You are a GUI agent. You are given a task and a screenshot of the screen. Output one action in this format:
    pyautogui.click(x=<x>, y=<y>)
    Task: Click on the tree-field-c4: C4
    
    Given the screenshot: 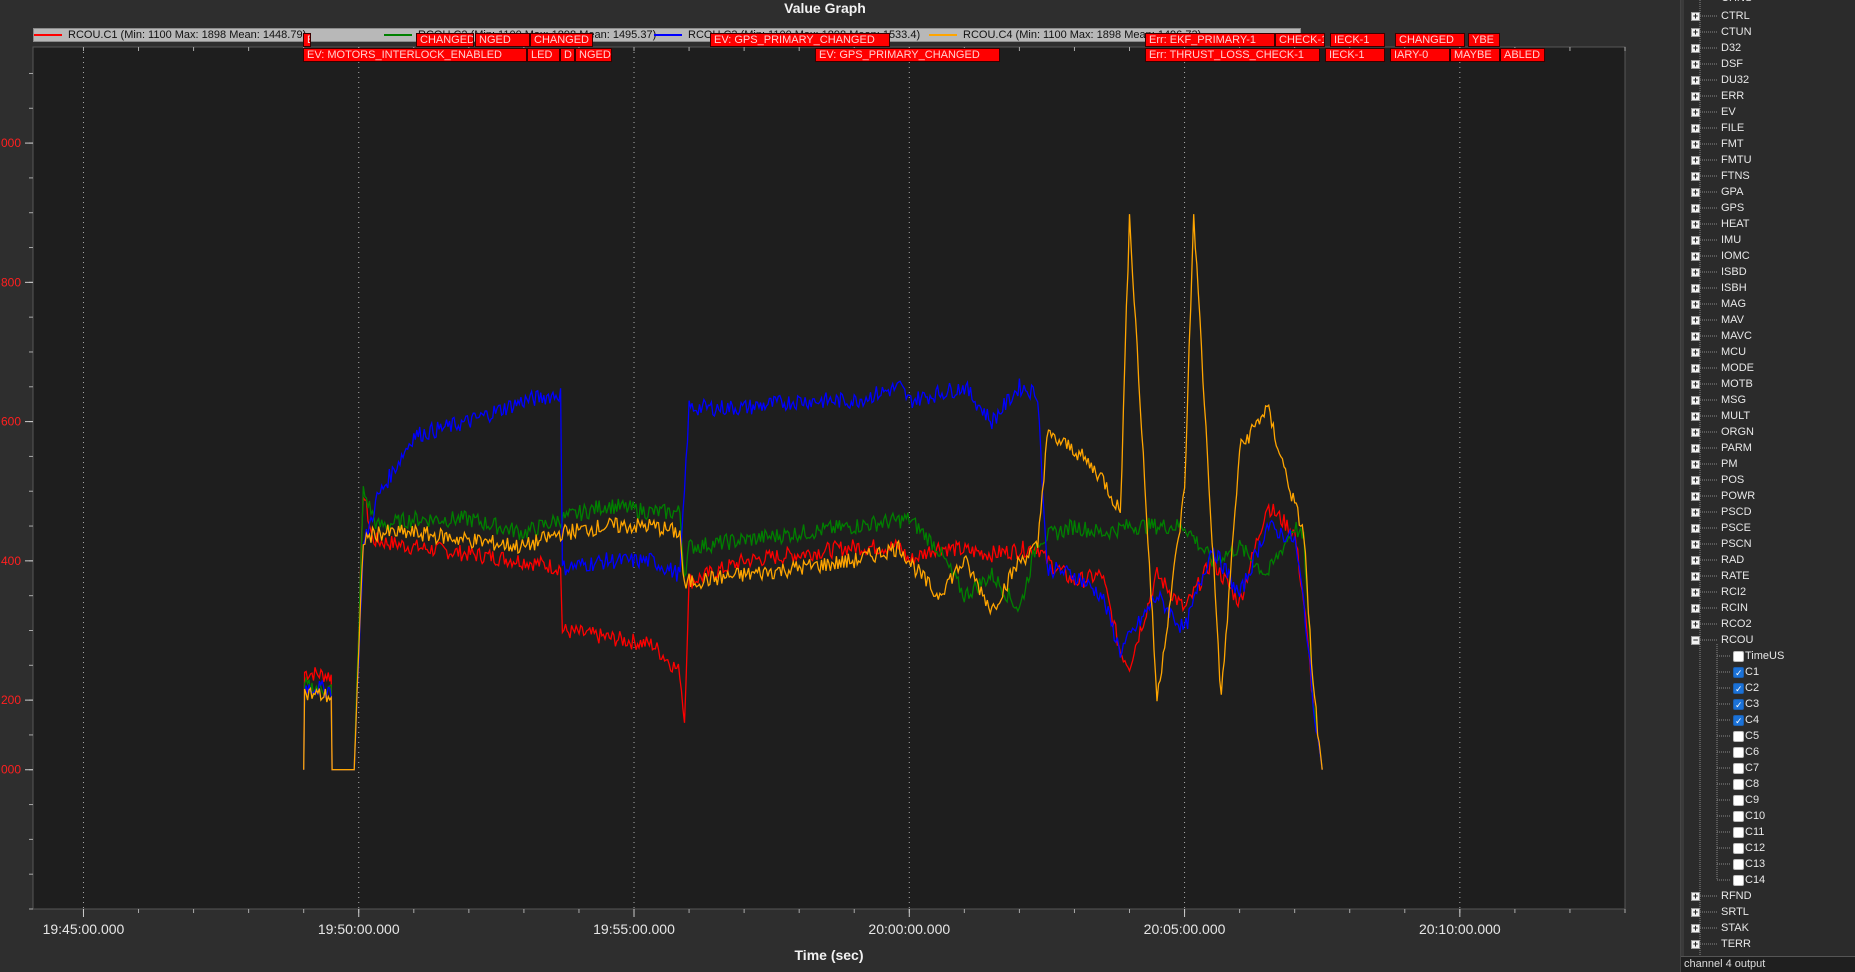 What is the action you would take?
    pyautogui.click(x=1768, y=720)
    